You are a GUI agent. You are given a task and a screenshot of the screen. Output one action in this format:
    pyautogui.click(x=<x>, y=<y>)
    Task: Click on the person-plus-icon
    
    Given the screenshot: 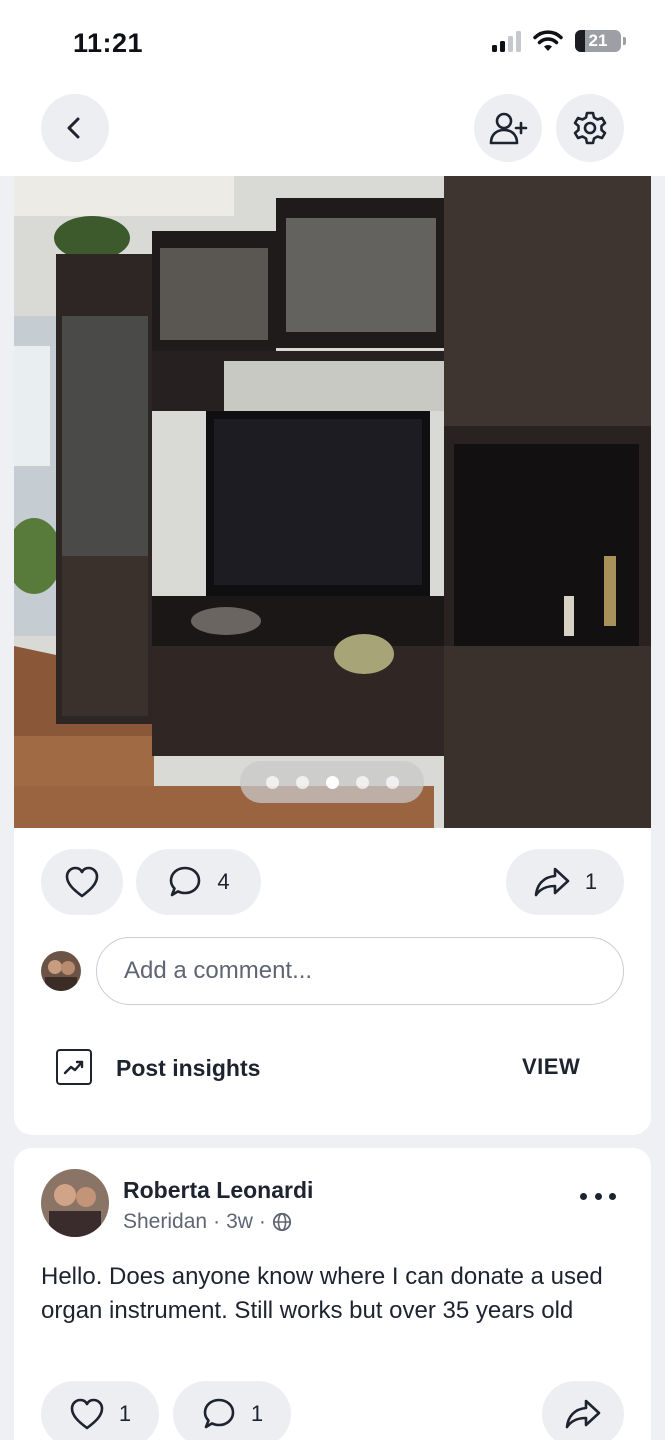 What is the action you would take?
    pyautogui.click(x=508, y=128)
    